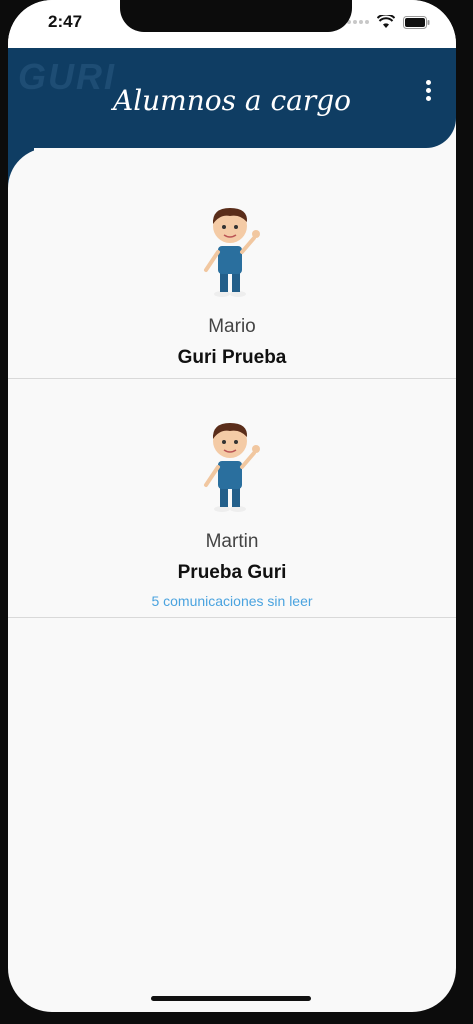 The image size is (473, 1024). Describe the element at coordinates (416, 22) in the screenshot. I see `battery-icon` at that location.